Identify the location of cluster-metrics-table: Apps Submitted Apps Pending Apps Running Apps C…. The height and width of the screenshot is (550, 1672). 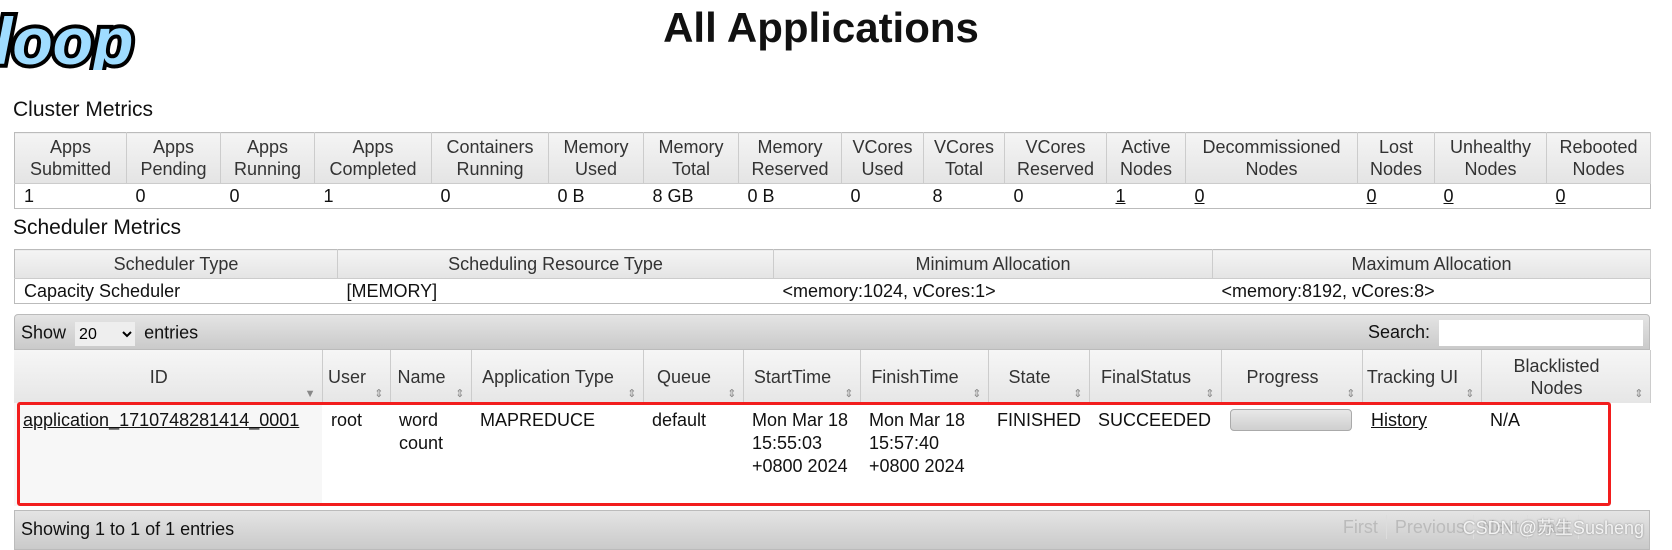
(832, 170).